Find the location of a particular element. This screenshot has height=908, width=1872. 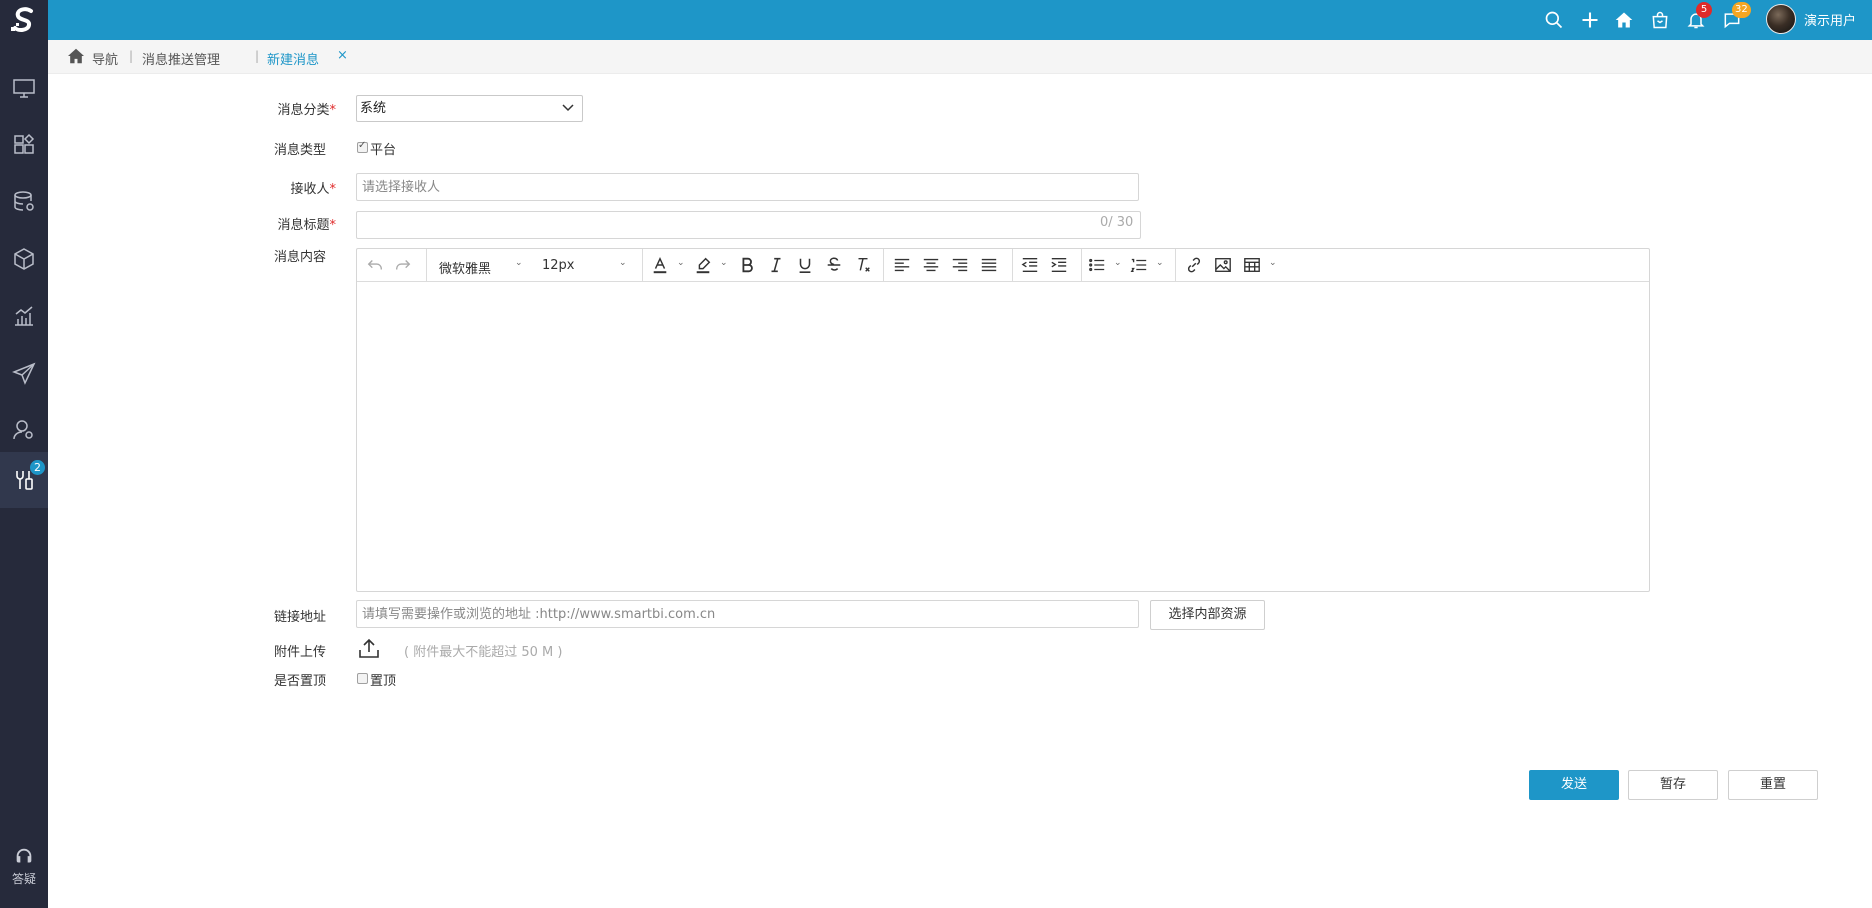

type-label: 消息类型 is located at coordinates (300, 150).